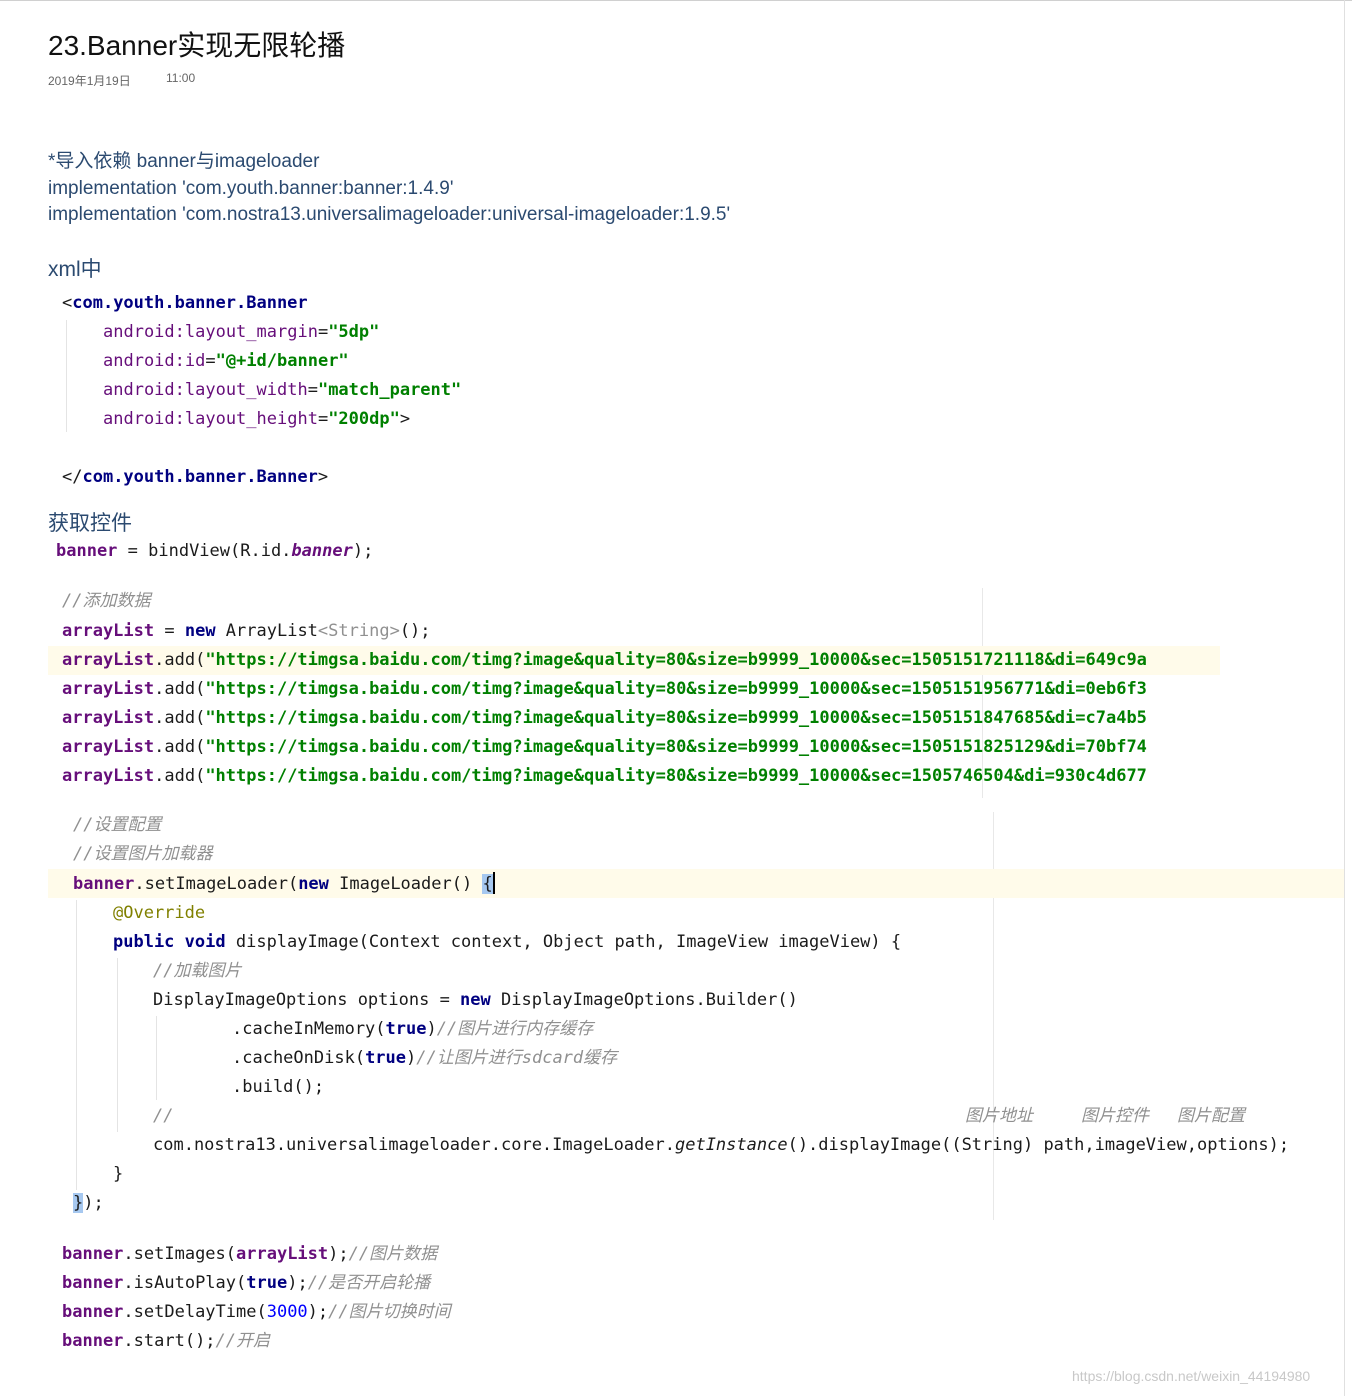 The image size is (1352, 1396). Describe the element at coordinates (999, 1116) in the screenshot. I see `comment-label-address: 图片地址` at that location.